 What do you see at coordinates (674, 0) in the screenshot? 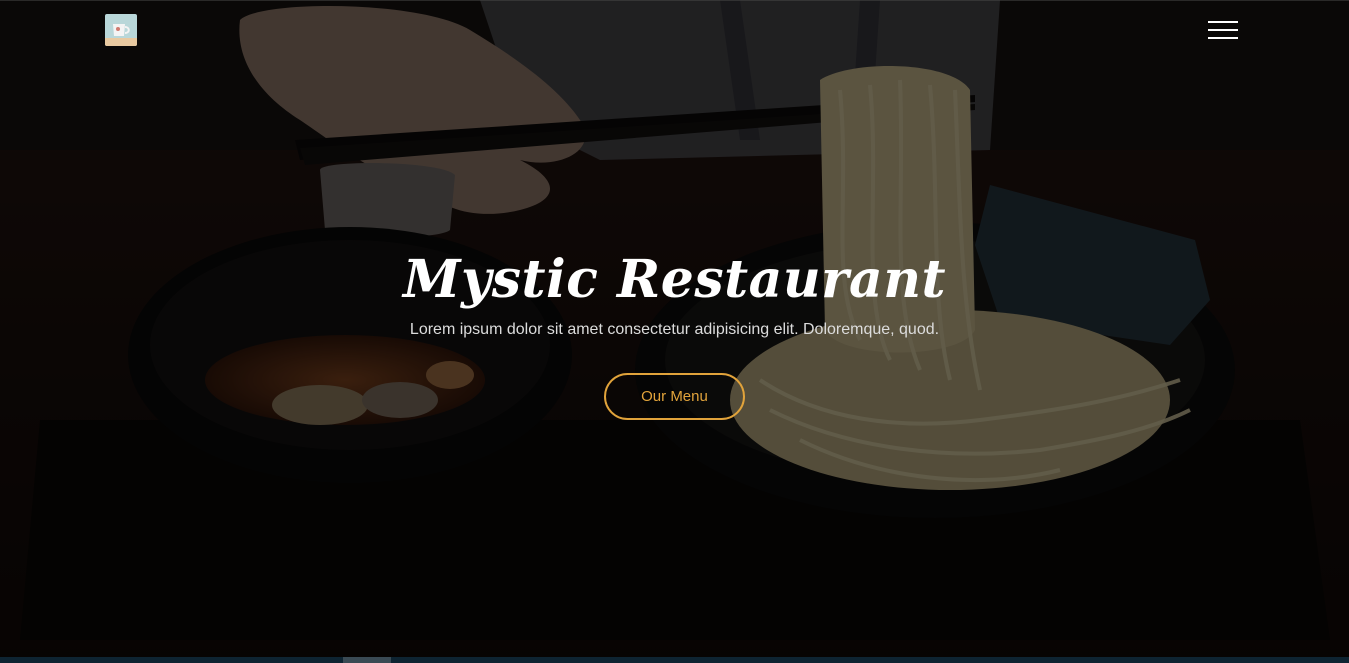
I see `top-border` at bounding box center [674, 0].